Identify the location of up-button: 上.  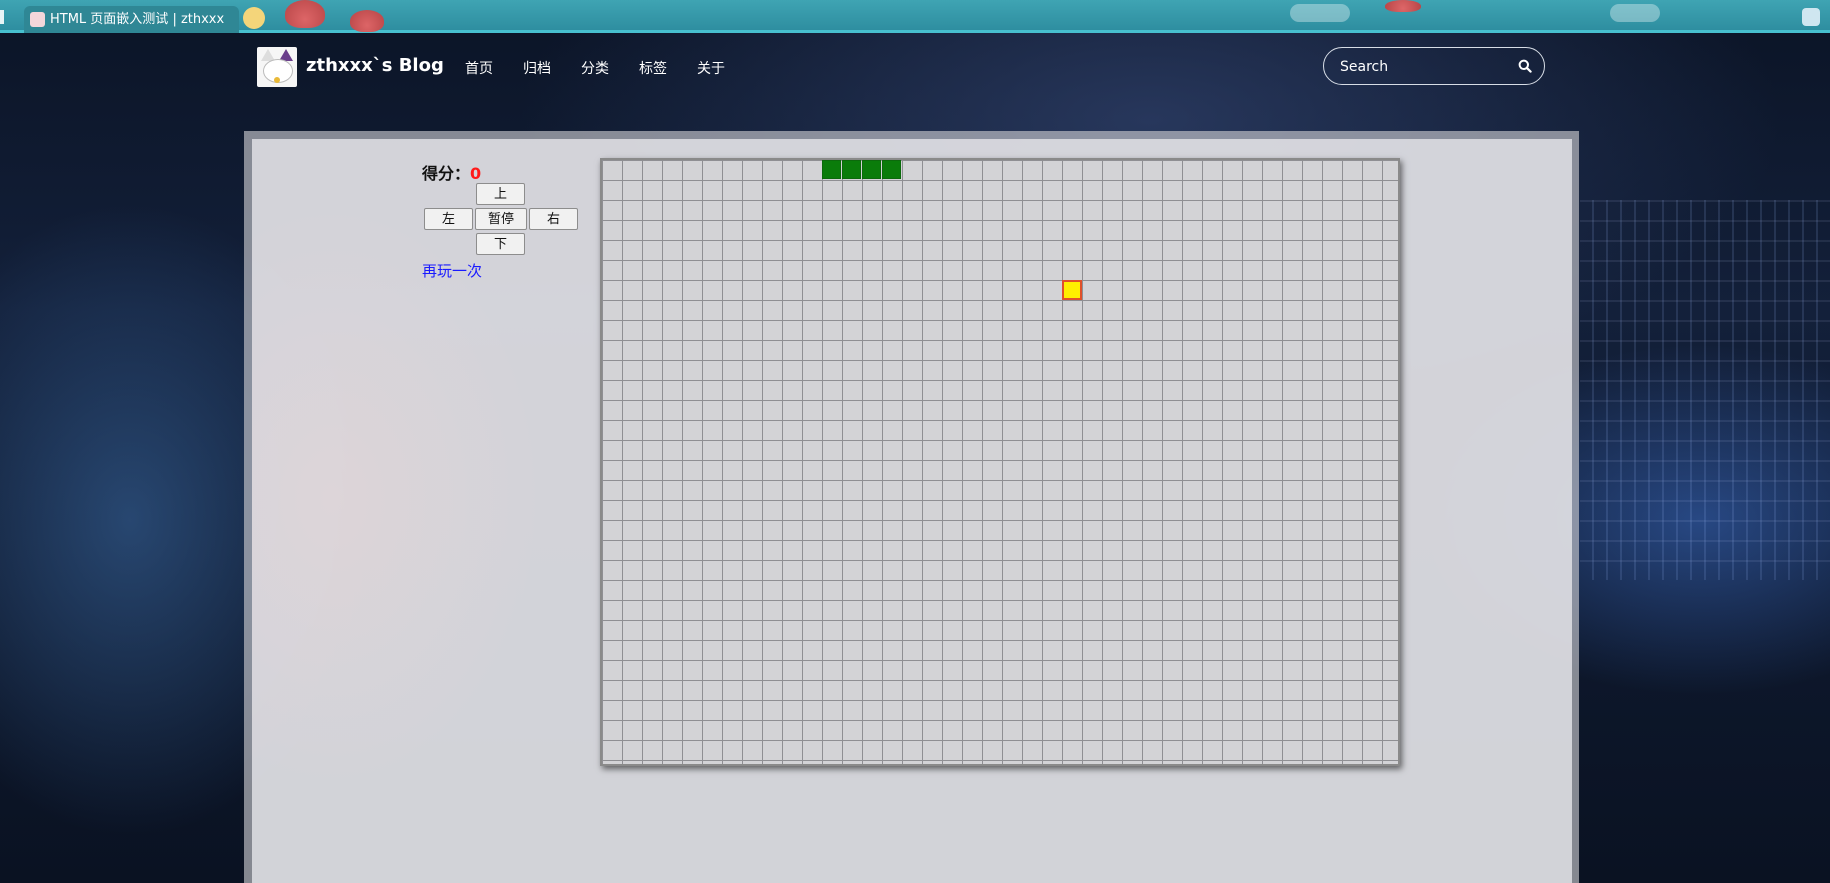
(500, 194).